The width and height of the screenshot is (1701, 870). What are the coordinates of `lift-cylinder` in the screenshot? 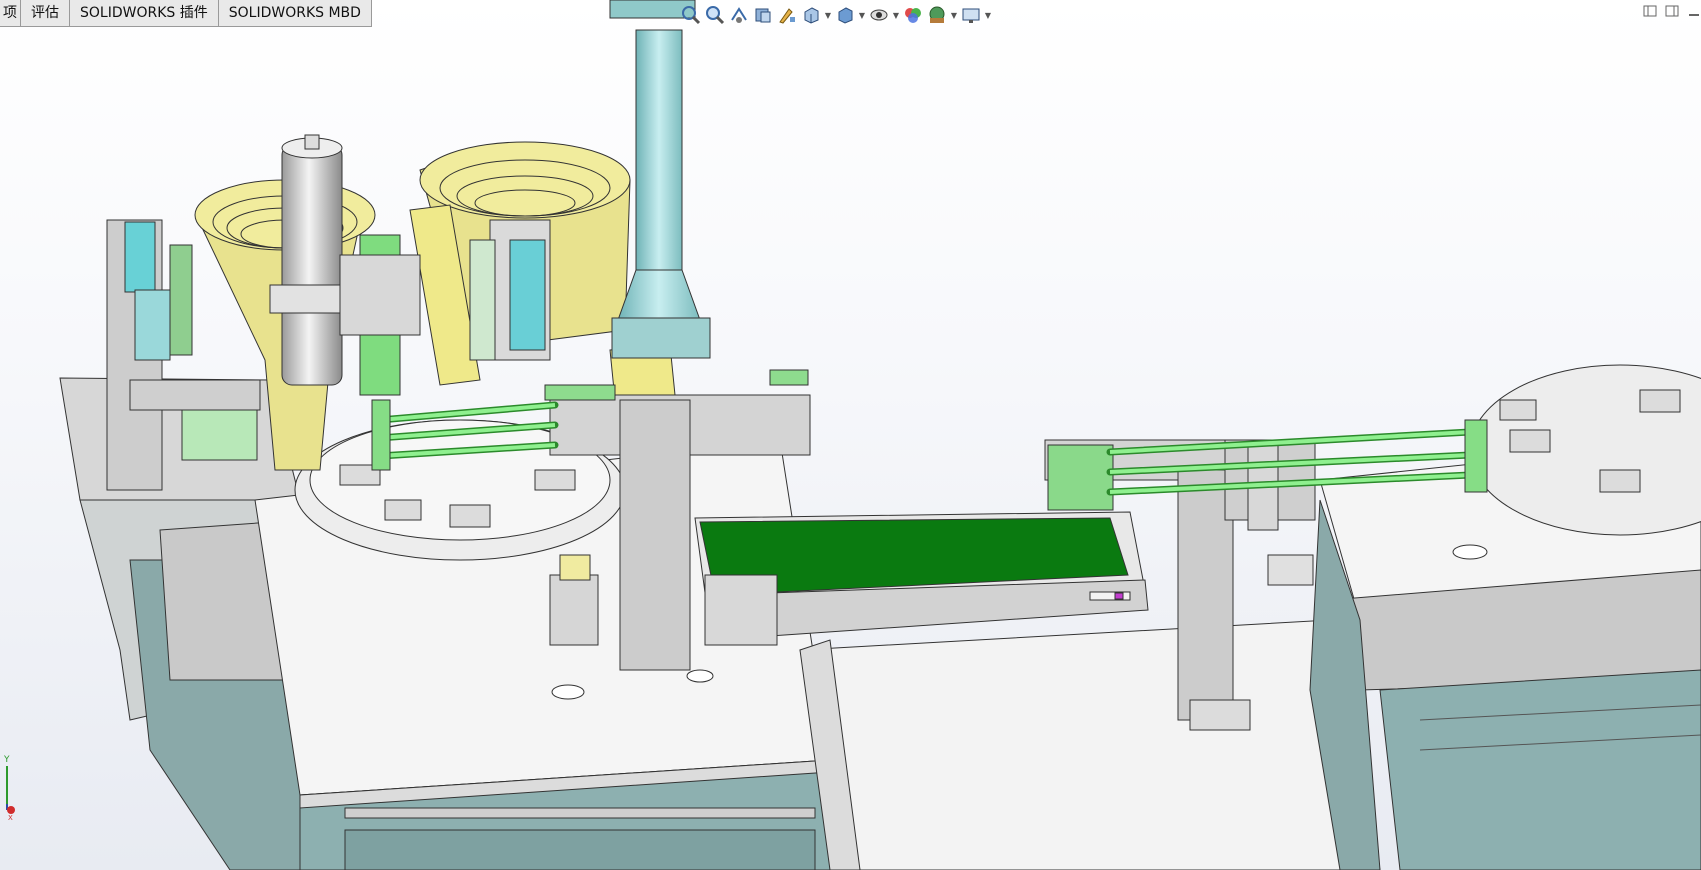 It's located at (574, 610).